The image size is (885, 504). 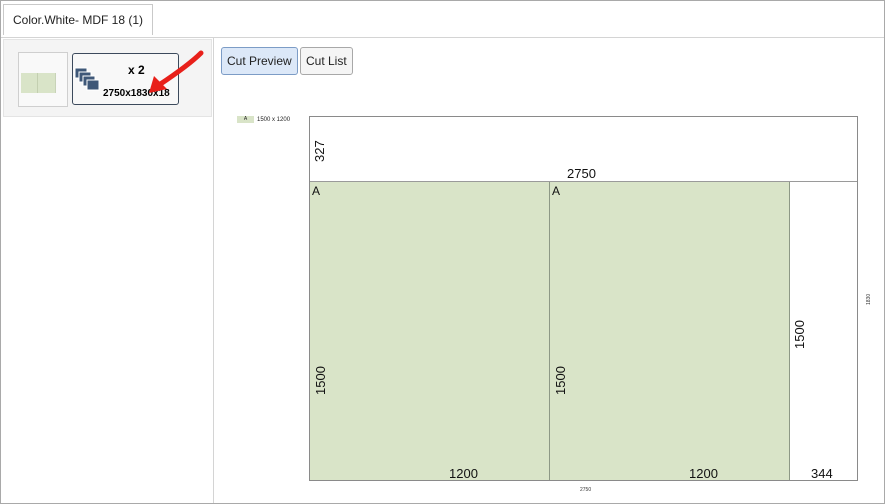 I want to click on sheets-stack-icon, so click(x=87, y=79).